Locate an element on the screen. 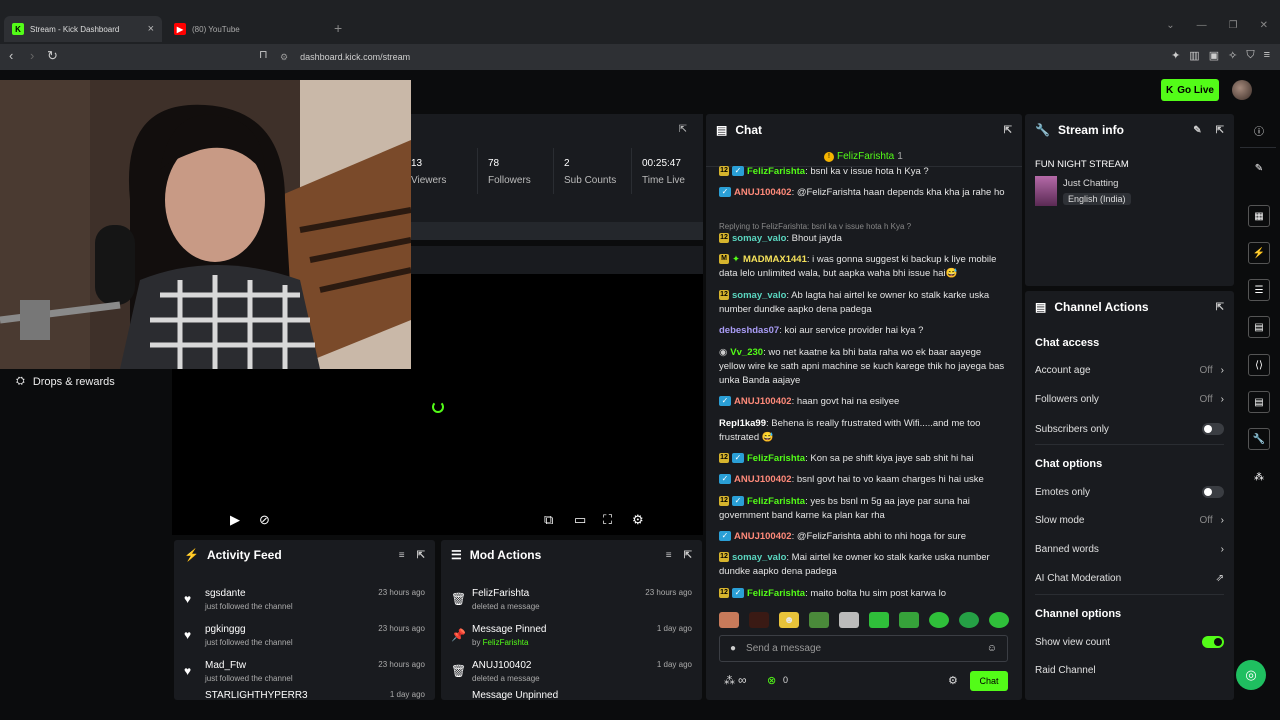 Image resolution: width=1280 pixels, height=720 pixels. close-tab-icon: × is located at coordinates (151, 29).